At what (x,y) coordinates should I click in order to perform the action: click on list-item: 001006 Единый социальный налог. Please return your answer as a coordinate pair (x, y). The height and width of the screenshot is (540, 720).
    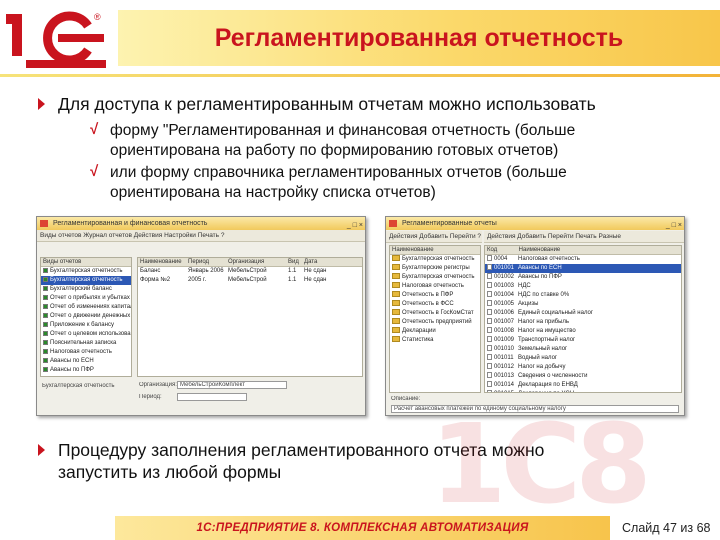
    Looking at the image, I should click on (583, 313).